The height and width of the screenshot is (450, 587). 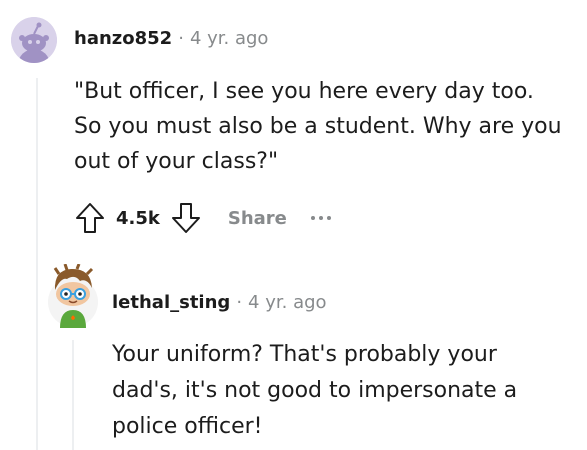 I want to click on upvote-button, so click(x=90, y=218).